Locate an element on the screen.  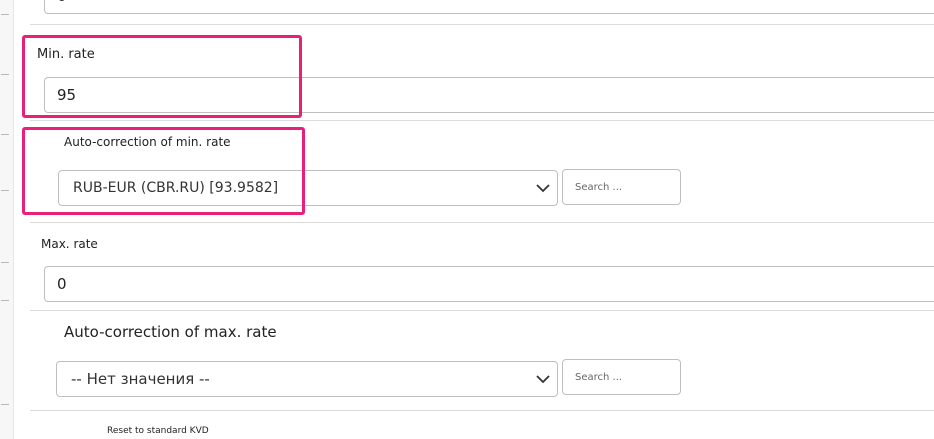
max-rate-label: Max. rate is located at coordinates (69, 244).